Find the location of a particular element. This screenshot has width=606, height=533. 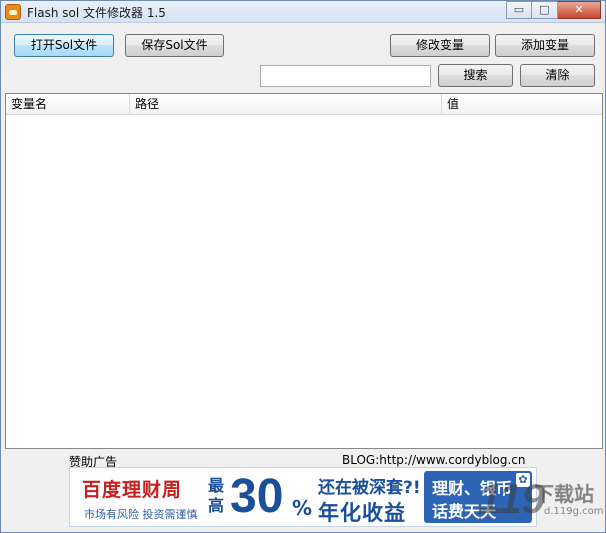

window-controls: ▭ □ ✕ is located at coordinates (553, 10).